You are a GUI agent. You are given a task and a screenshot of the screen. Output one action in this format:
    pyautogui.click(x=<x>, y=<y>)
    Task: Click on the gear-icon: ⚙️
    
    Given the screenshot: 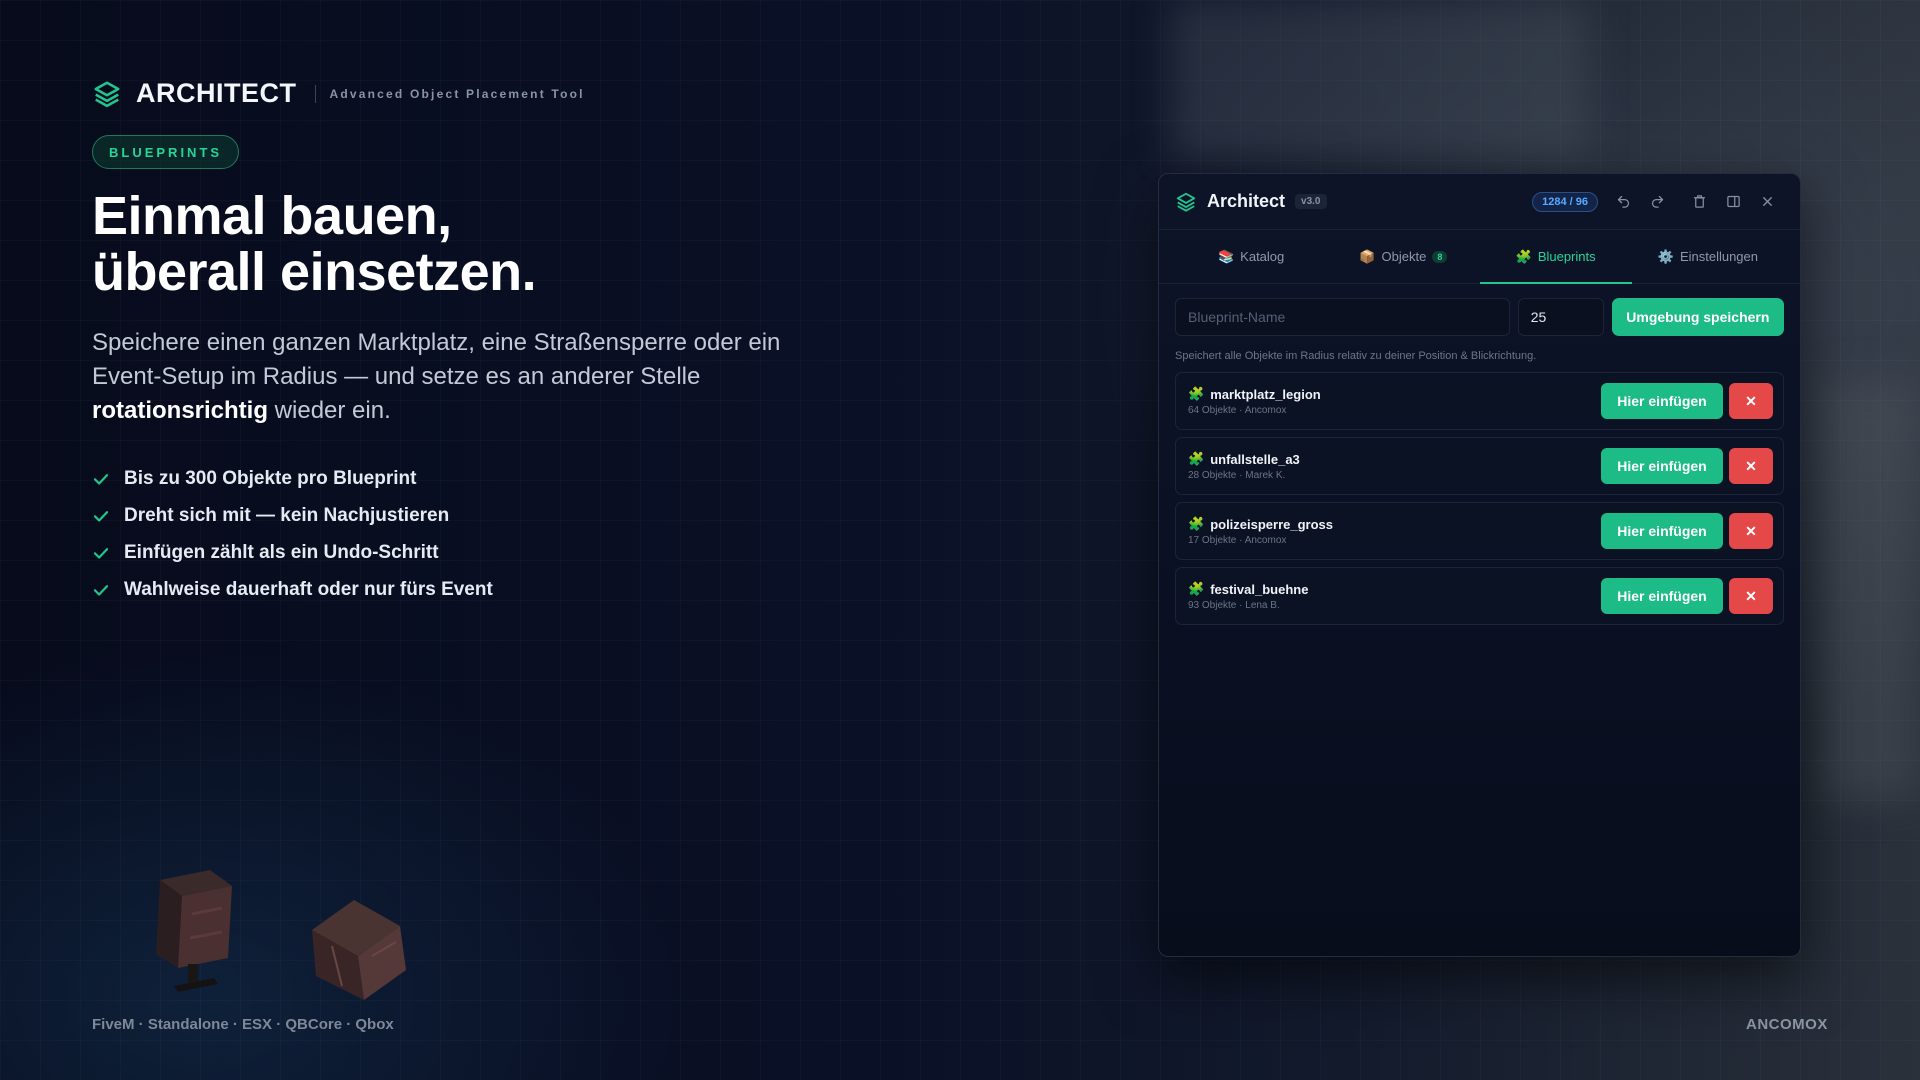 What is the action you would take?
    pyautogui.click(x=1665, y=256)
    